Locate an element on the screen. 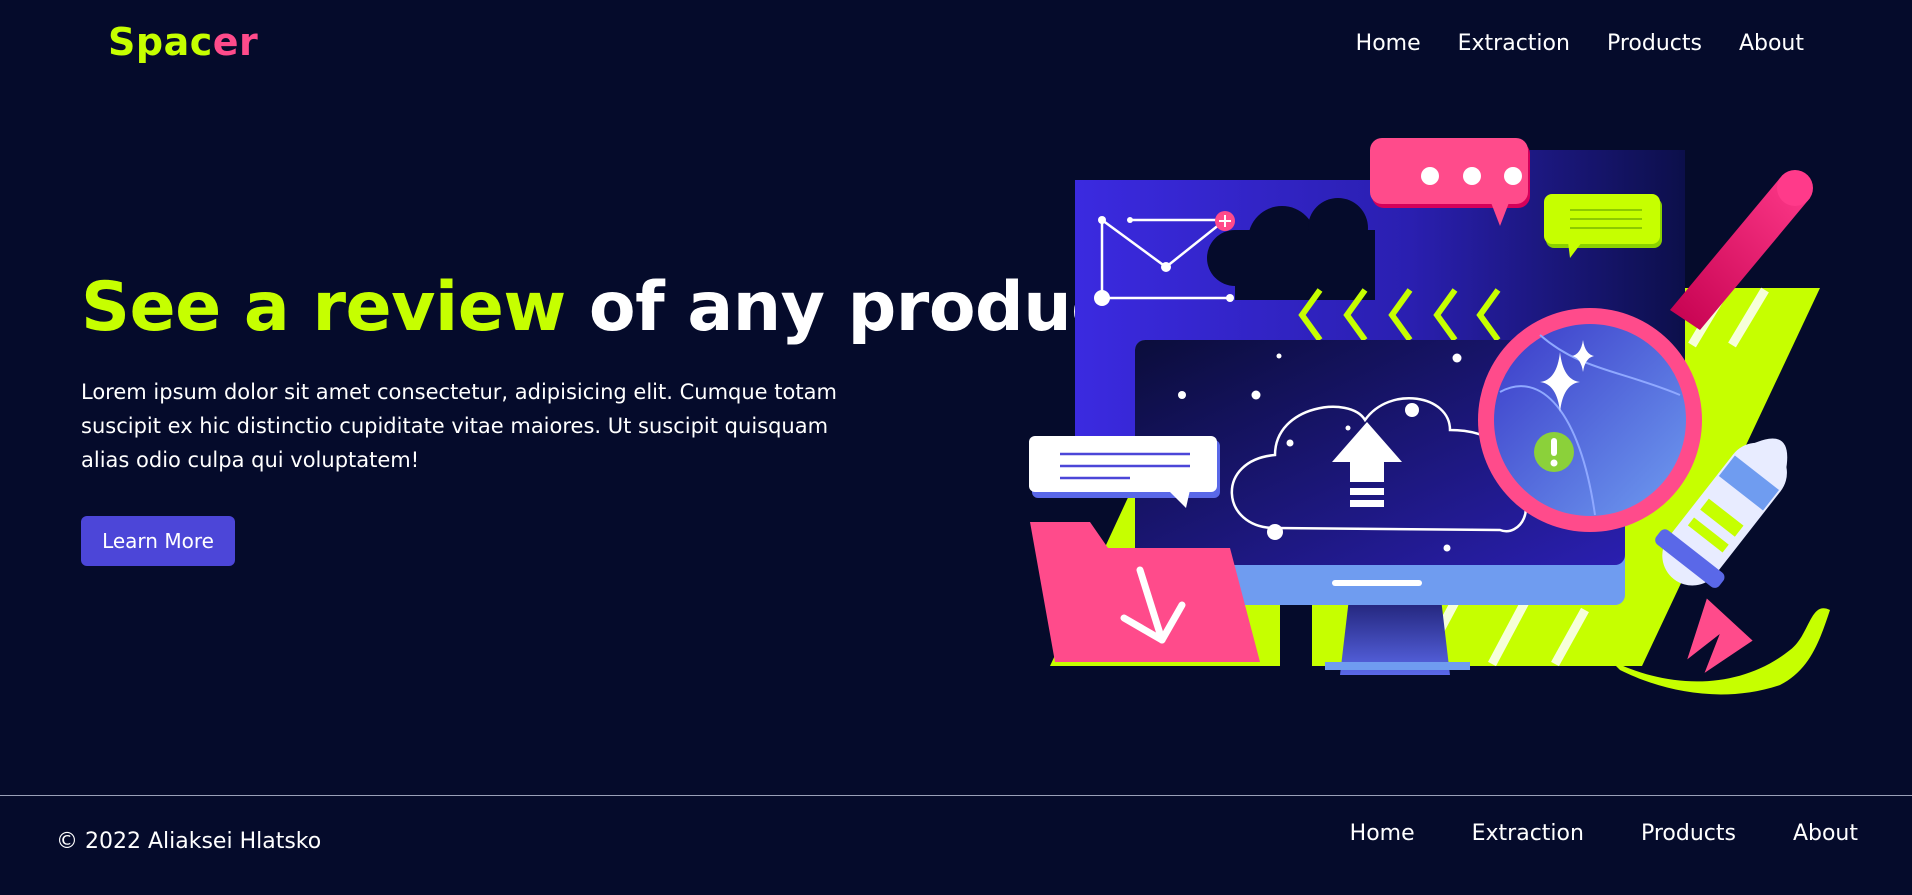 The image size is (1912, 895). hero-title: See a review of any product is located at coordinates (612, 308).